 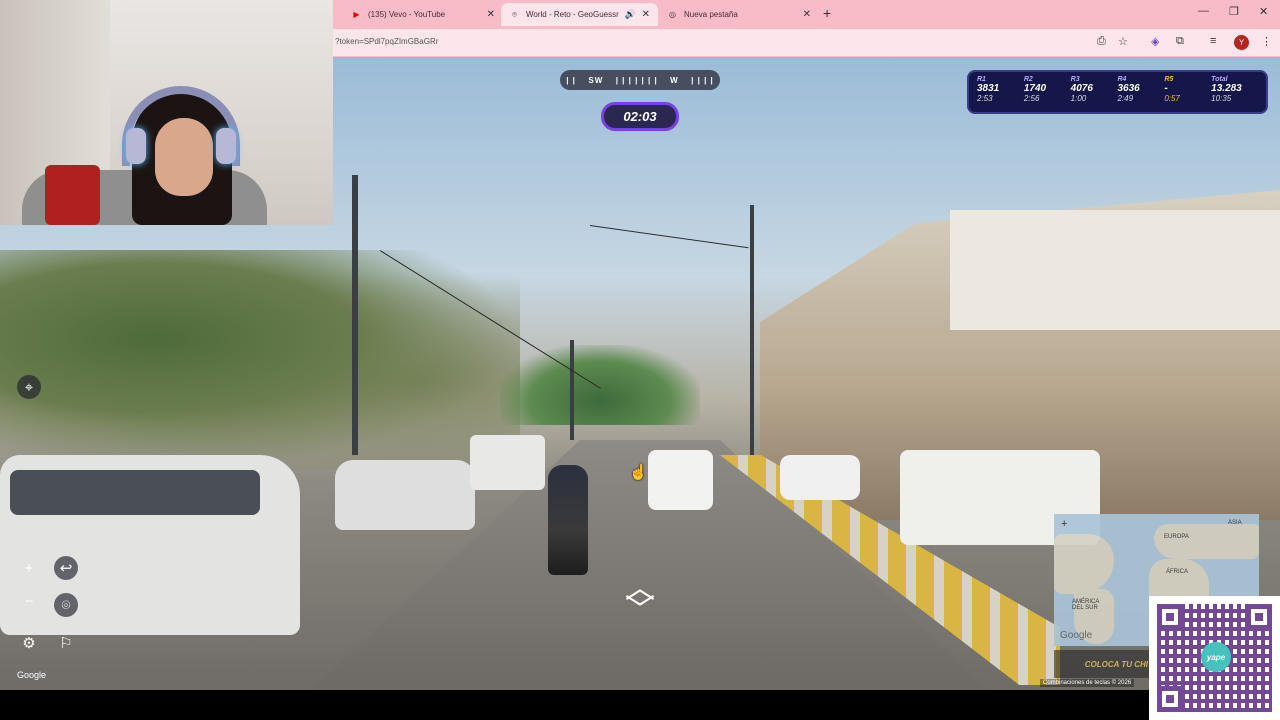 I want to click on undo-move-button: ↩, so click(x=66, y=568).